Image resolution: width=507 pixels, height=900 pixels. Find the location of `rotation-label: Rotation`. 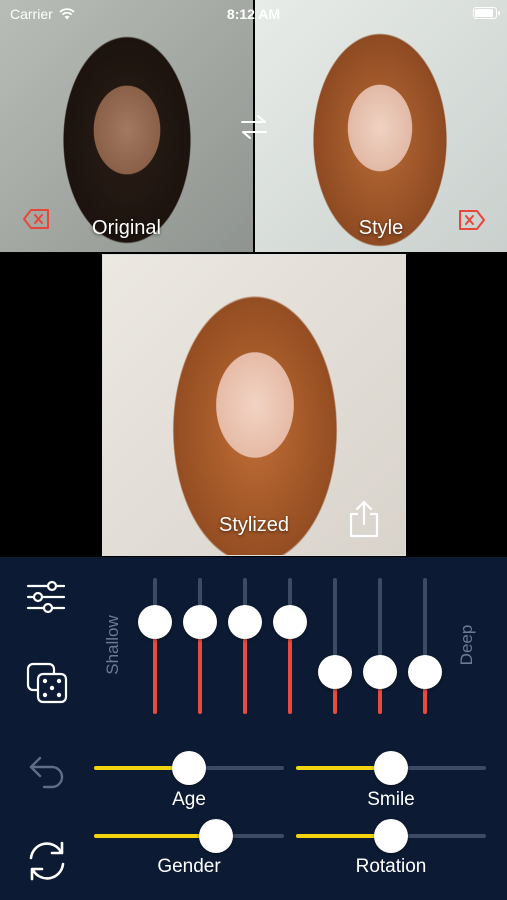

rotation-label: Rotation is located at coordinates (391, 866).